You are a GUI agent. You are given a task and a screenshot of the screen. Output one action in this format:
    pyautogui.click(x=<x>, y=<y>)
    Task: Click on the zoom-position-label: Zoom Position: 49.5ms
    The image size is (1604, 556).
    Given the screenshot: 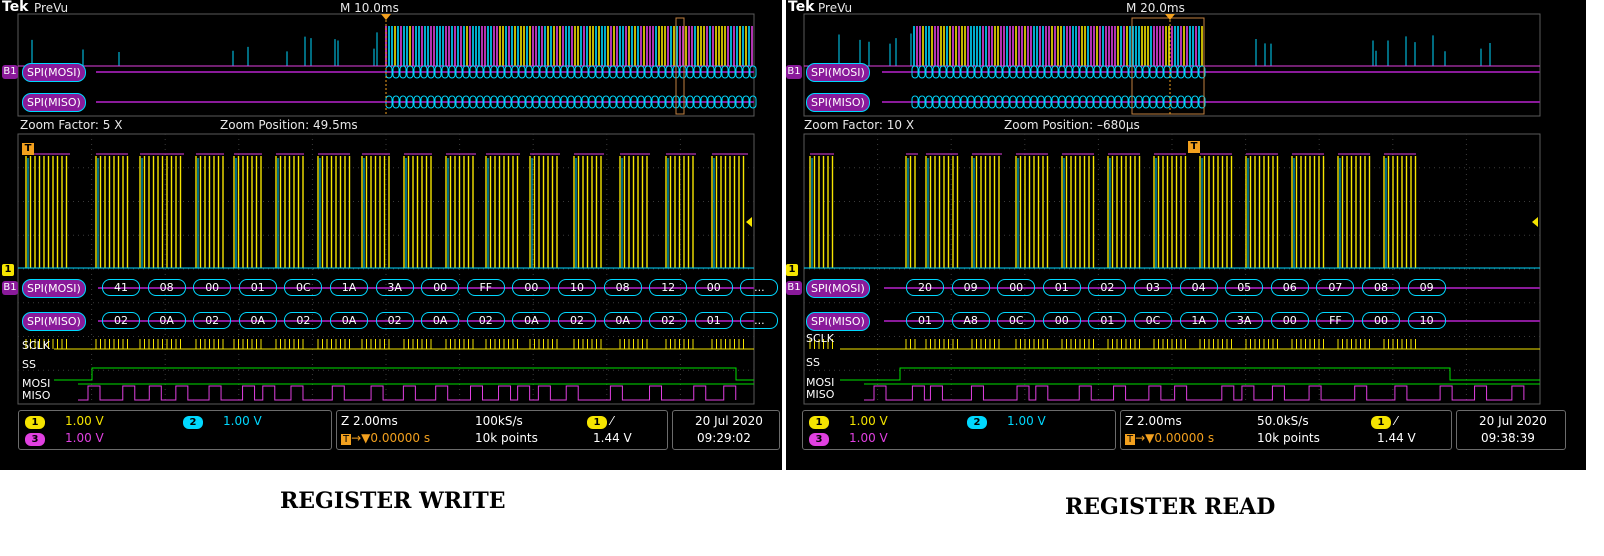 What is the action you would take?
    pyautogui.click(x=289, y=125)
    